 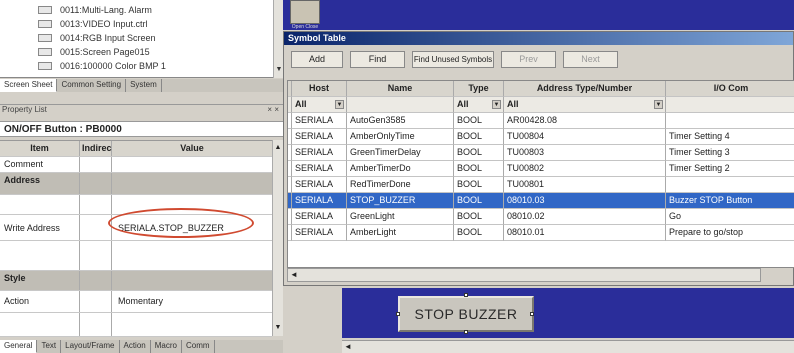 I want to click on table-row: SERIALA AutoGen3585 BOOL AR00428.08, so click(x=541, y=121).